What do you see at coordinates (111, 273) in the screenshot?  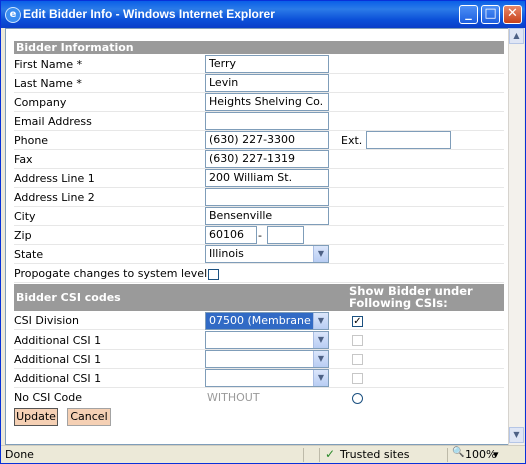 I see `propagate-label: Propogate changes to system level` at bounding box center [111, 273].